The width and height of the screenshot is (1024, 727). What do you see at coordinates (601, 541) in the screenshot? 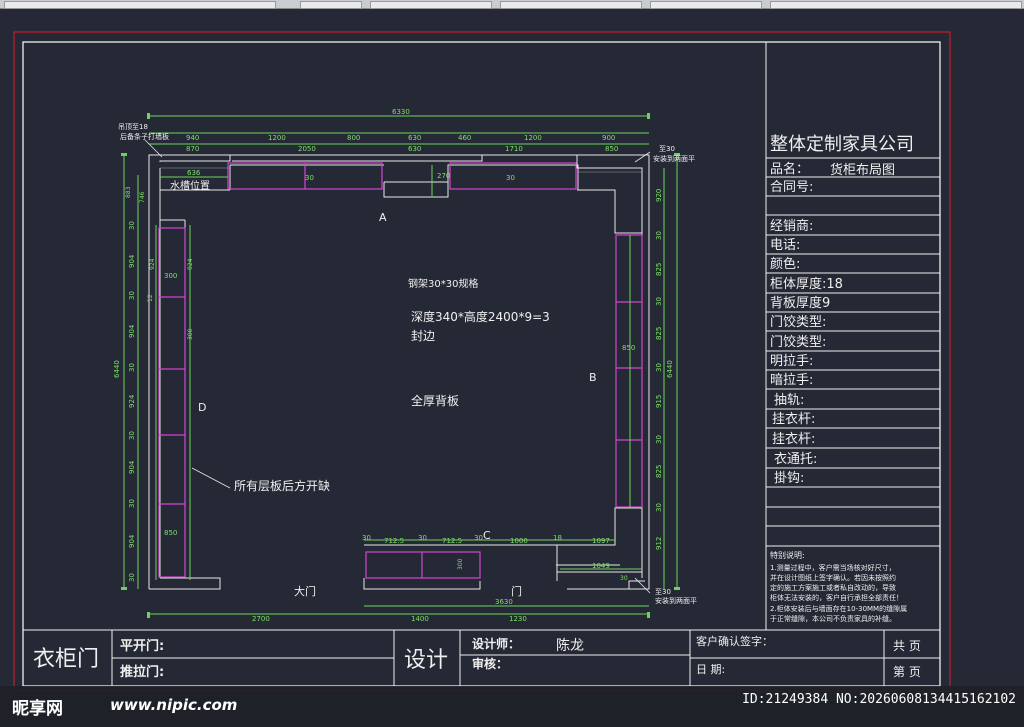
I see `dim-bottom-inner-7: 1097` at bounding box center [601, 541].